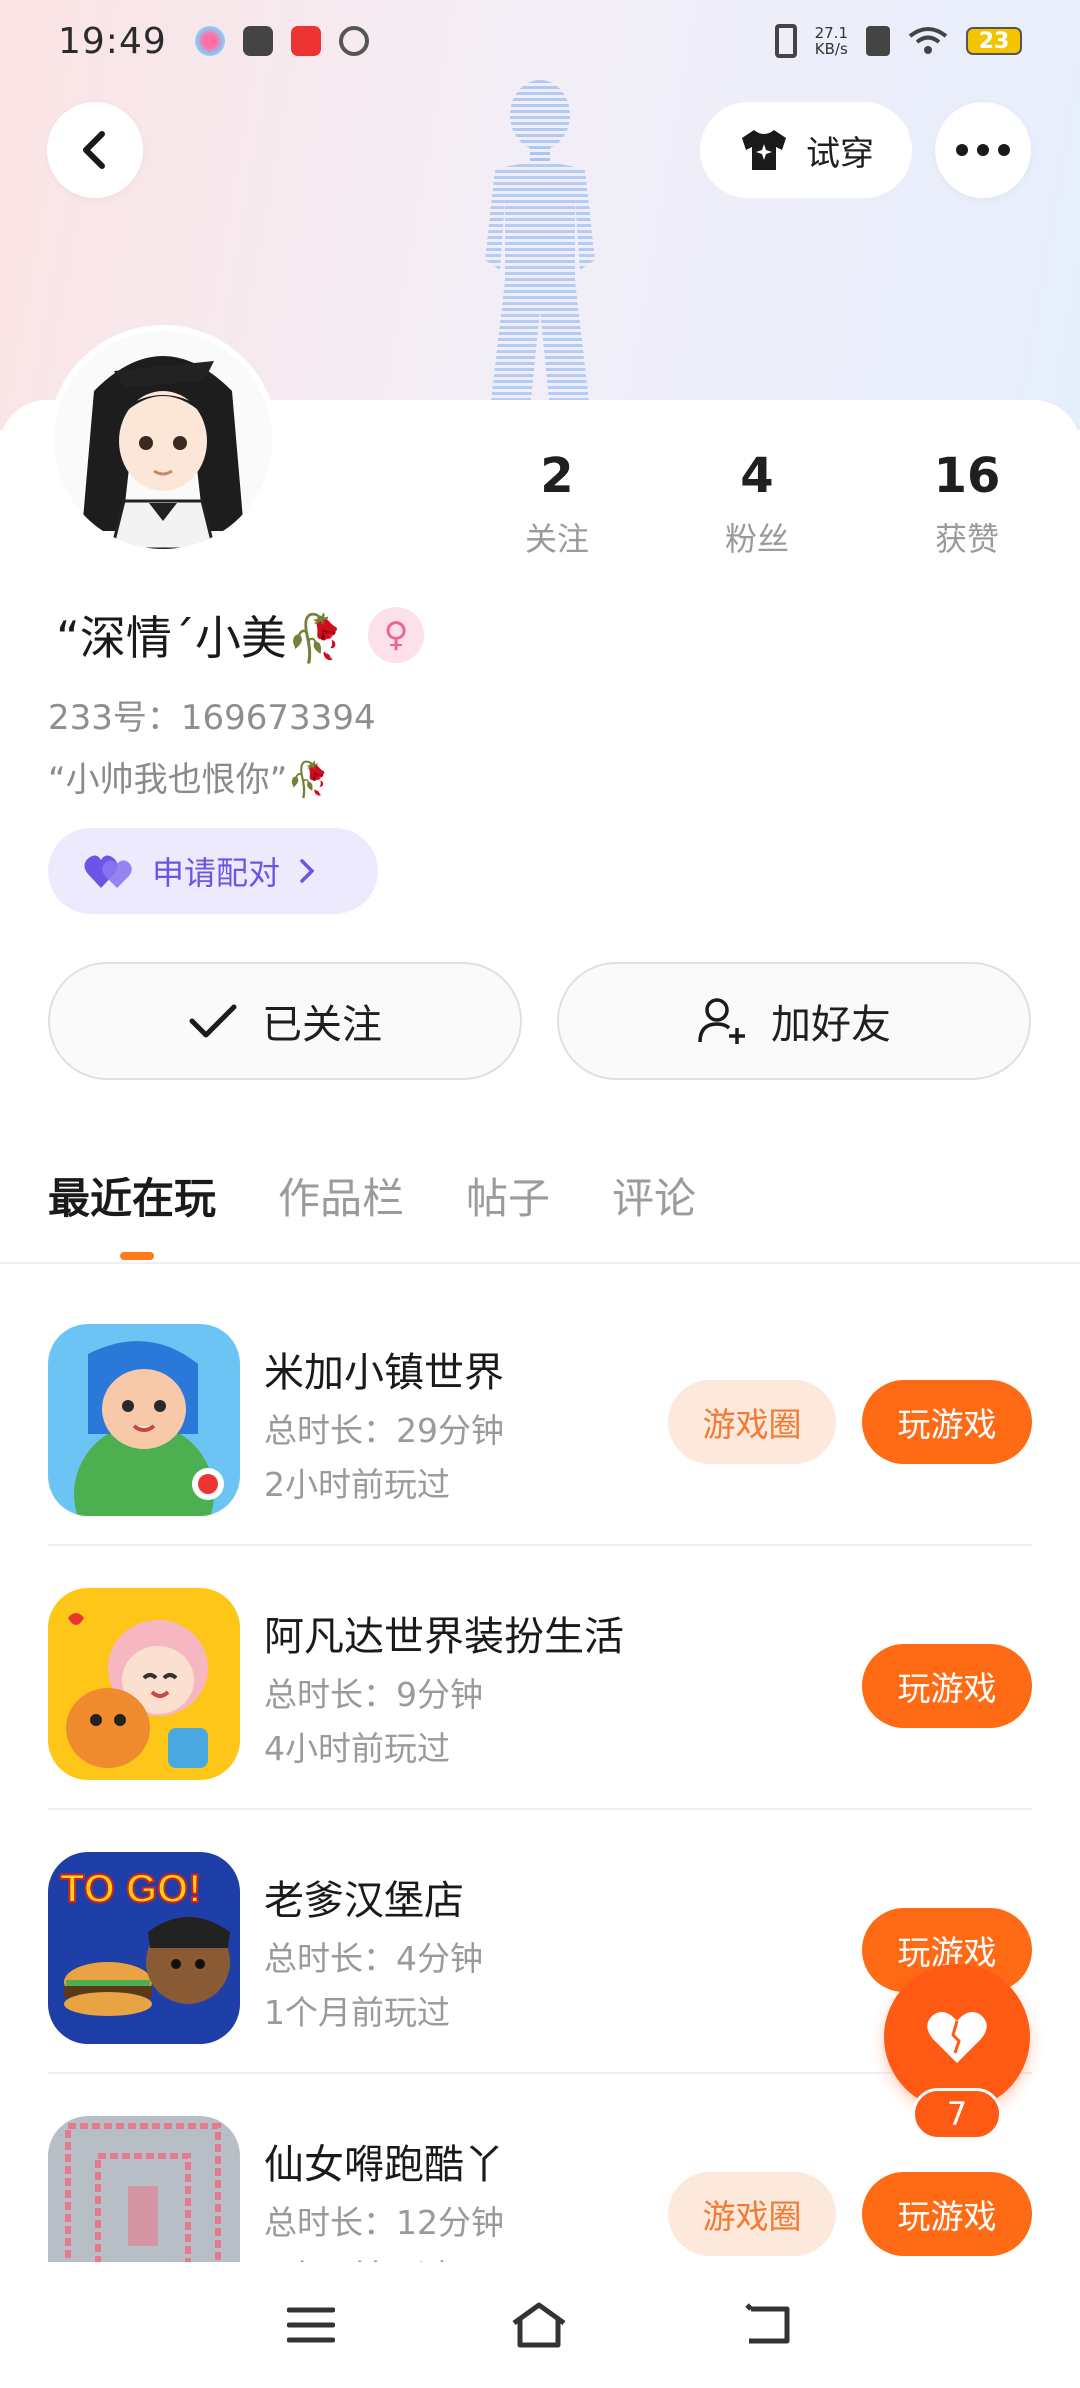 The image size is (1080, 2388). I want to click on home-icon, so click(539, 2325).